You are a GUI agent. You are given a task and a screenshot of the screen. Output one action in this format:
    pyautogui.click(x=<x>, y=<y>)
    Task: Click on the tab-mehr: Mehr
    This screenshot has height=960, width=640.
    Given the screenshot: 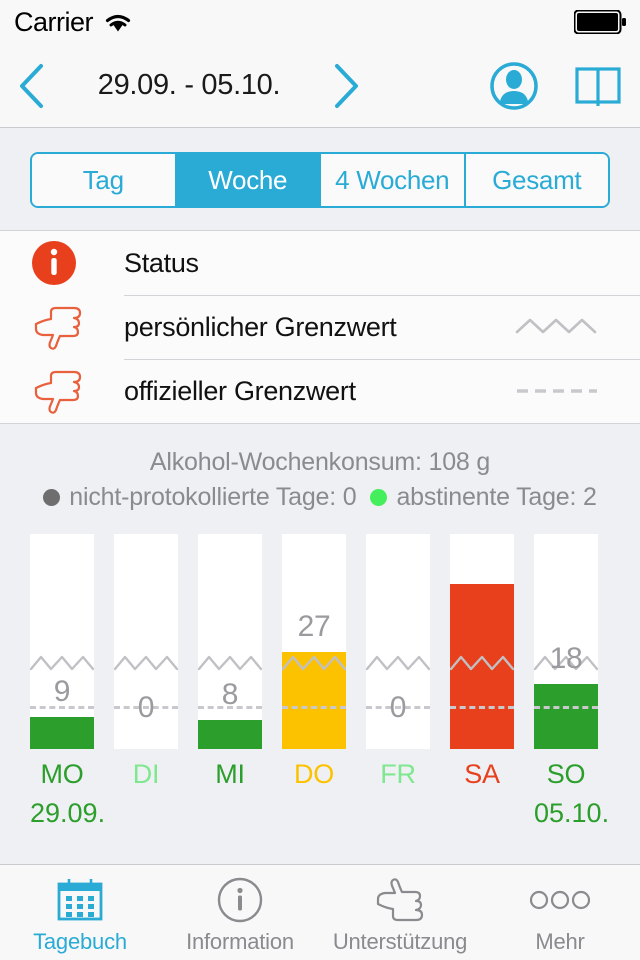 What is the action you would take?
    pyautogui.click(x=560, y=912)
    